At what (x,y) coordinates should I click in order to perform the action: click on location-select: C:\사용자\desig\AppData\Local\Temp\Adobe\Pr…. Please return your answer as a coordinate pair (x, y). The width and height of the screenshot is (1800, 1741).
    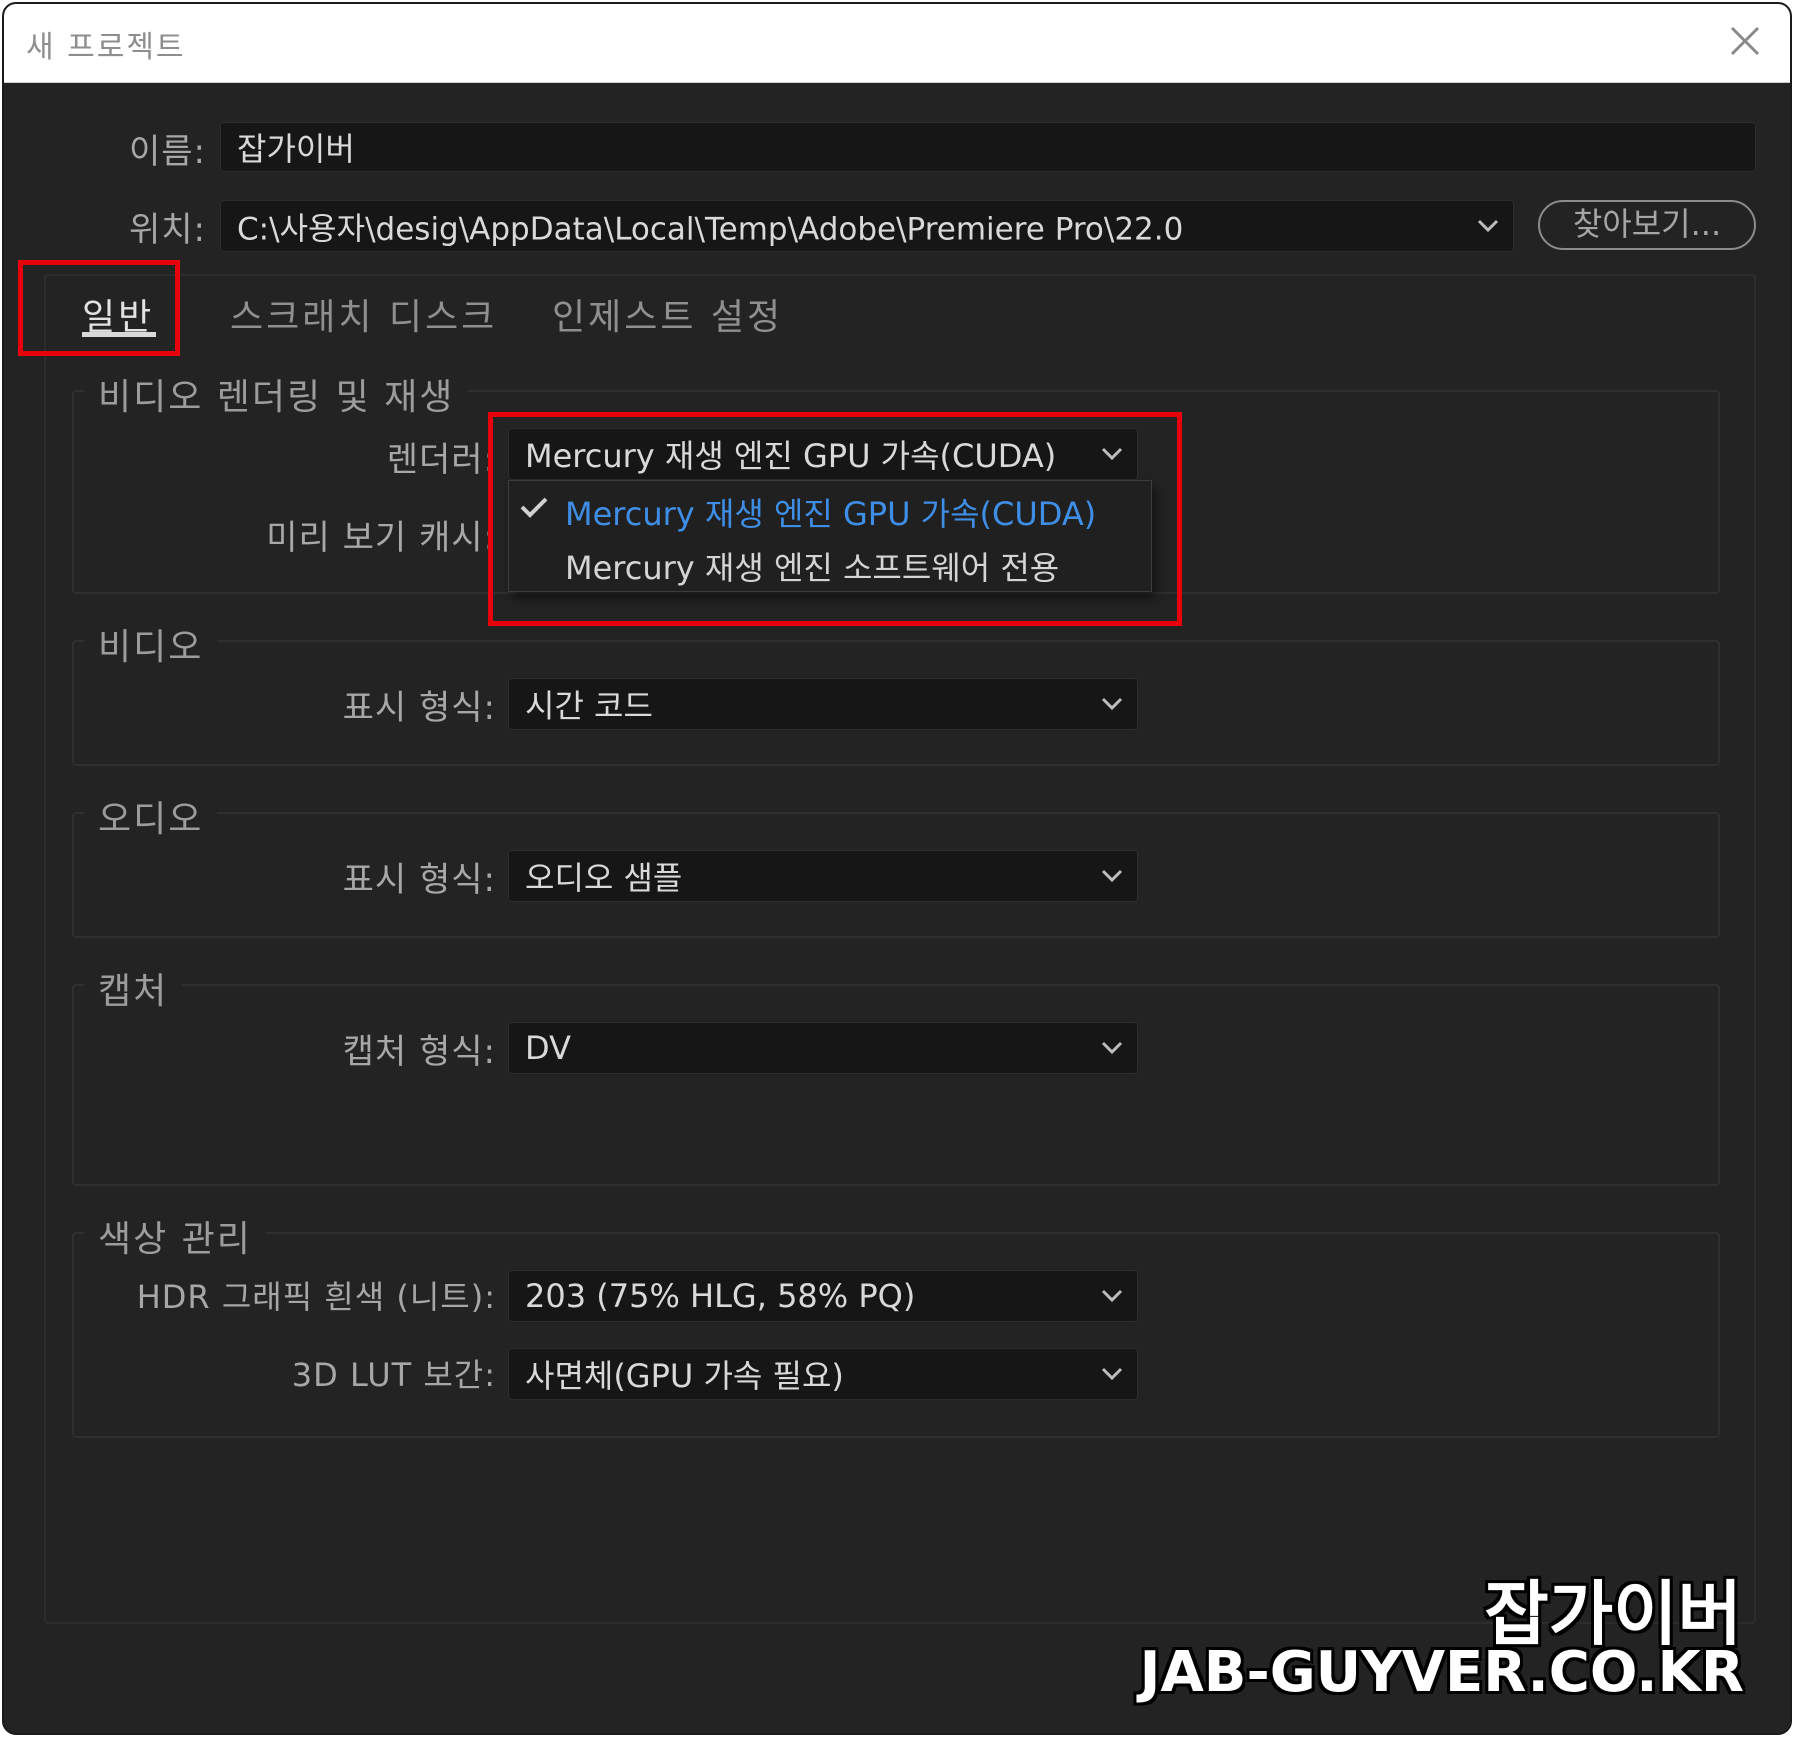
    Looking at the image, I should click on (867, 226).